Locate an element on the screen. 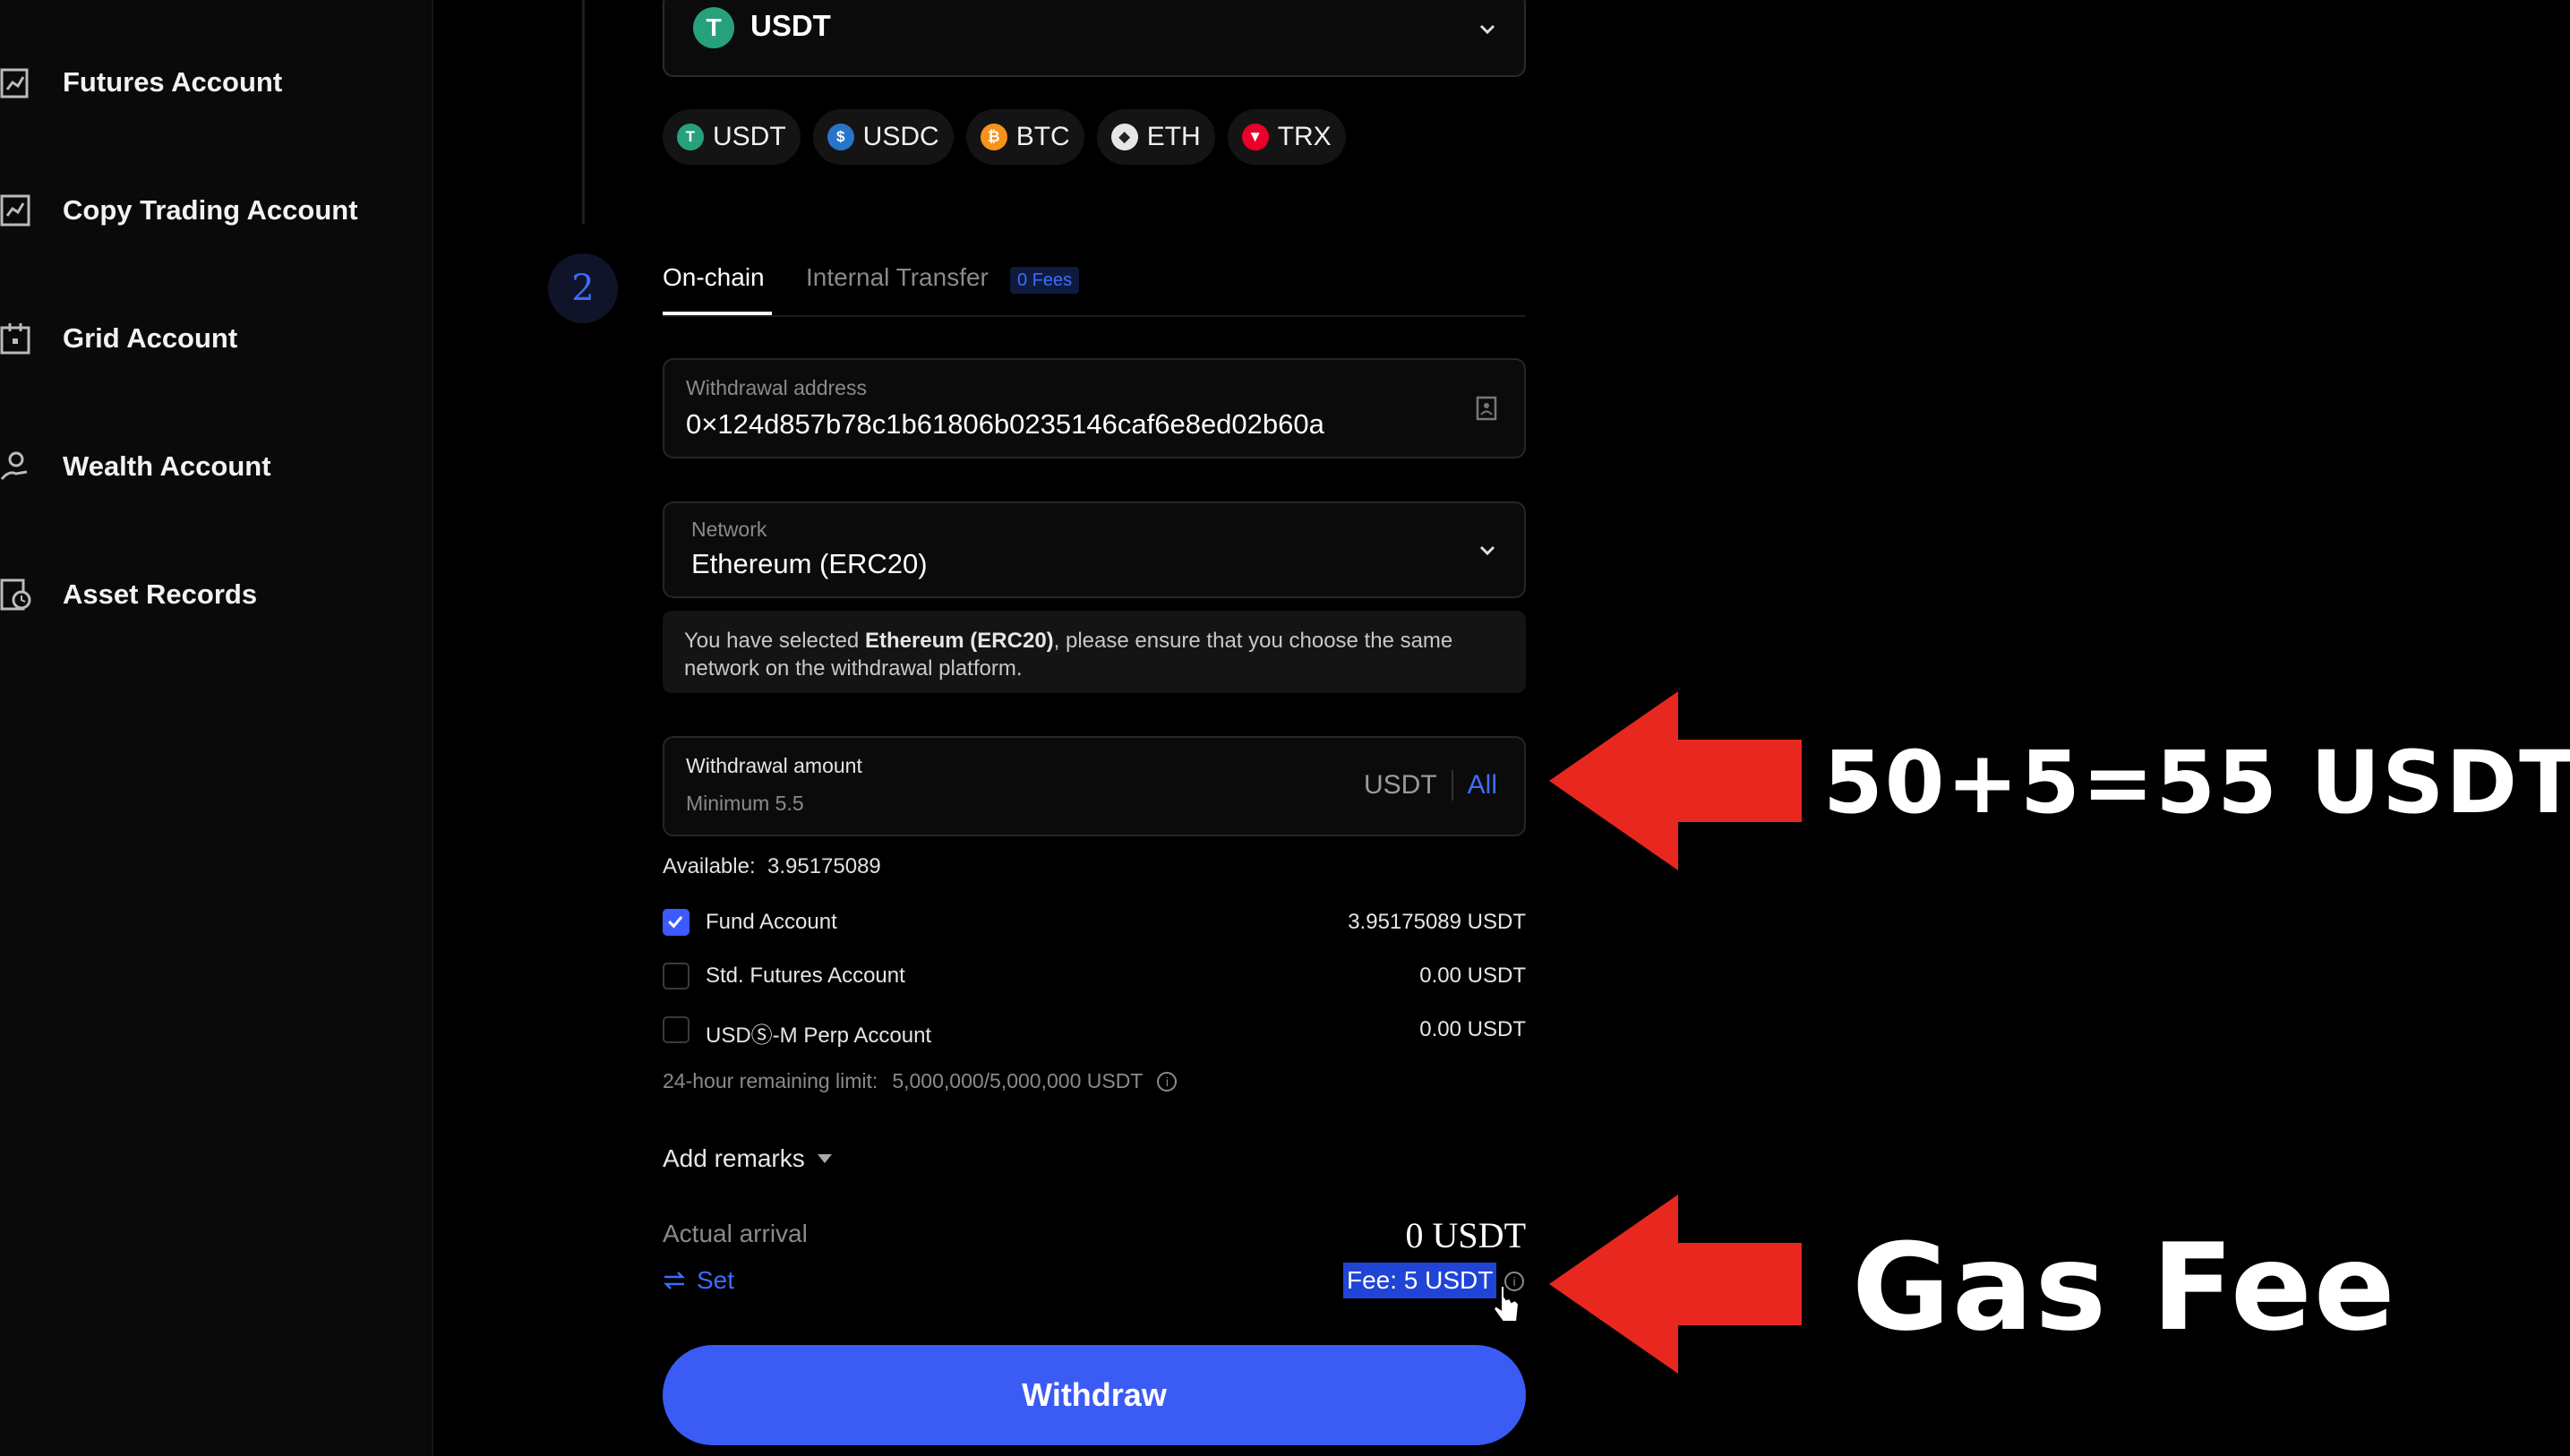 This screenshot has width=2570, height=1456. actual-arrival-value: 0 USDT is located at coordinates (1465, 1235).